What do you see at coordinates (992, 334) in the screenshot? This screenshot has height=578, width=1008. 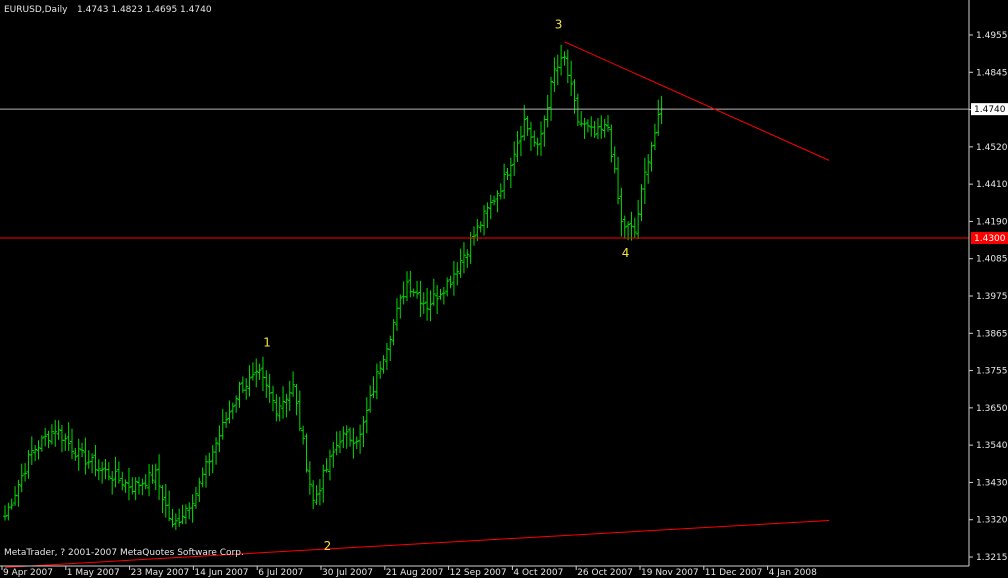 I see `svg-text: 1.3865` at bounding box center [992, 334].